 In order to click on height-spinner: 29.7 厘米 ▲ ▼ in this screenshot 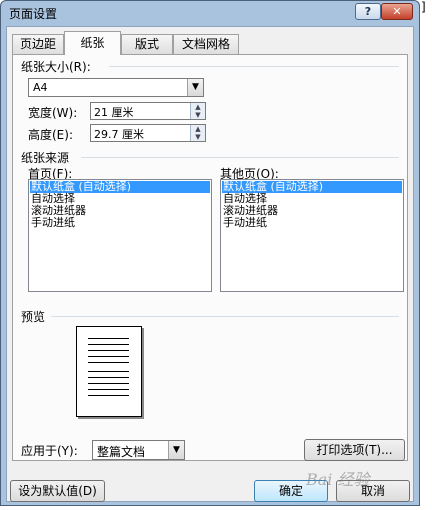, I will do `click(148, 133)`.